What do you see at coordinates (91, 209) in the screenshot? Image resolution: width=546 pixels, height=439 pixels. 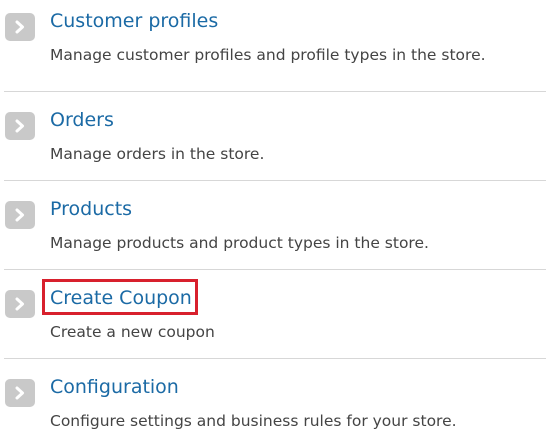 I see `products-link: Products` at bounding box center [91, 209].